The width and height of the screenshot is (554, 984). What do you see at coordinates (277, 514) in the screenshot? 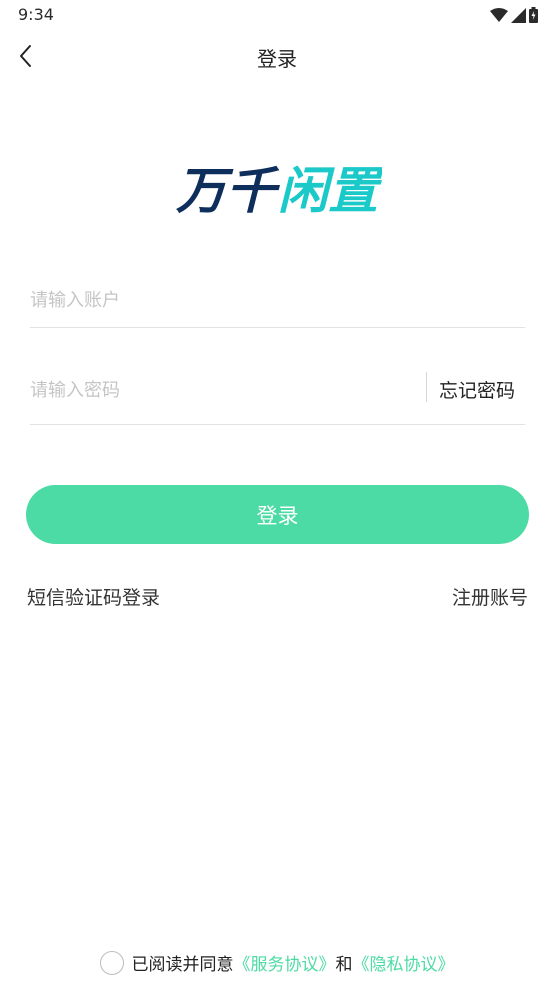
I see `login-button: 登录` at bounding box center [277, 514].